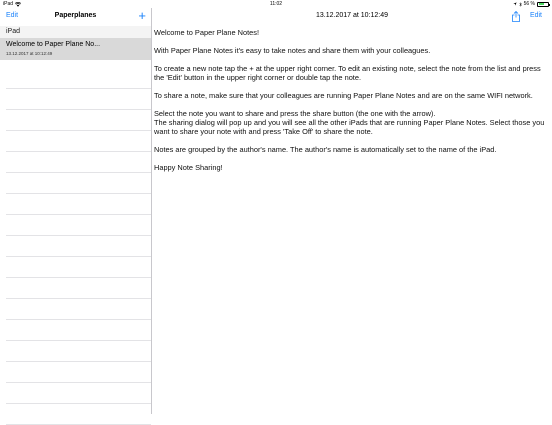  Describe the element at coordinates (188, 167) in the screenshot. I see `note-paragraph: Happy Note Sharing!` at that location.